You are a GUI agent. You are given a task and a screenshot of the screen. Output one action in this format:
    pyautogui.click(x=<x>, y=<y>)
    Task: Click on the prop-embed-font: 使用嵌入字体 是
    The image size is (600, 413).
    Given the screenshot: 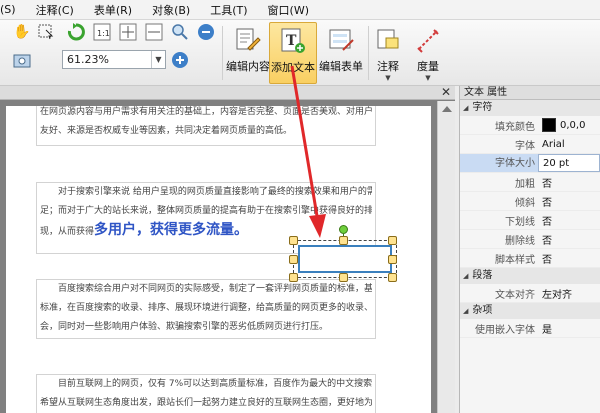 What is the action you would take?
    pyautogui.click(x=530, y=328)
    